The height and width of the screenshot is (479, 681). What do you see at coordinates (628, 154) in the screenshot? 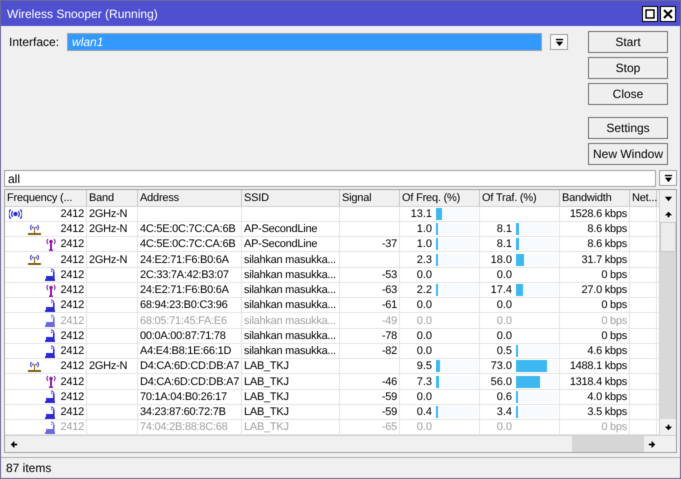
I see `action-button: New Window` at bounding box center [628, 154].